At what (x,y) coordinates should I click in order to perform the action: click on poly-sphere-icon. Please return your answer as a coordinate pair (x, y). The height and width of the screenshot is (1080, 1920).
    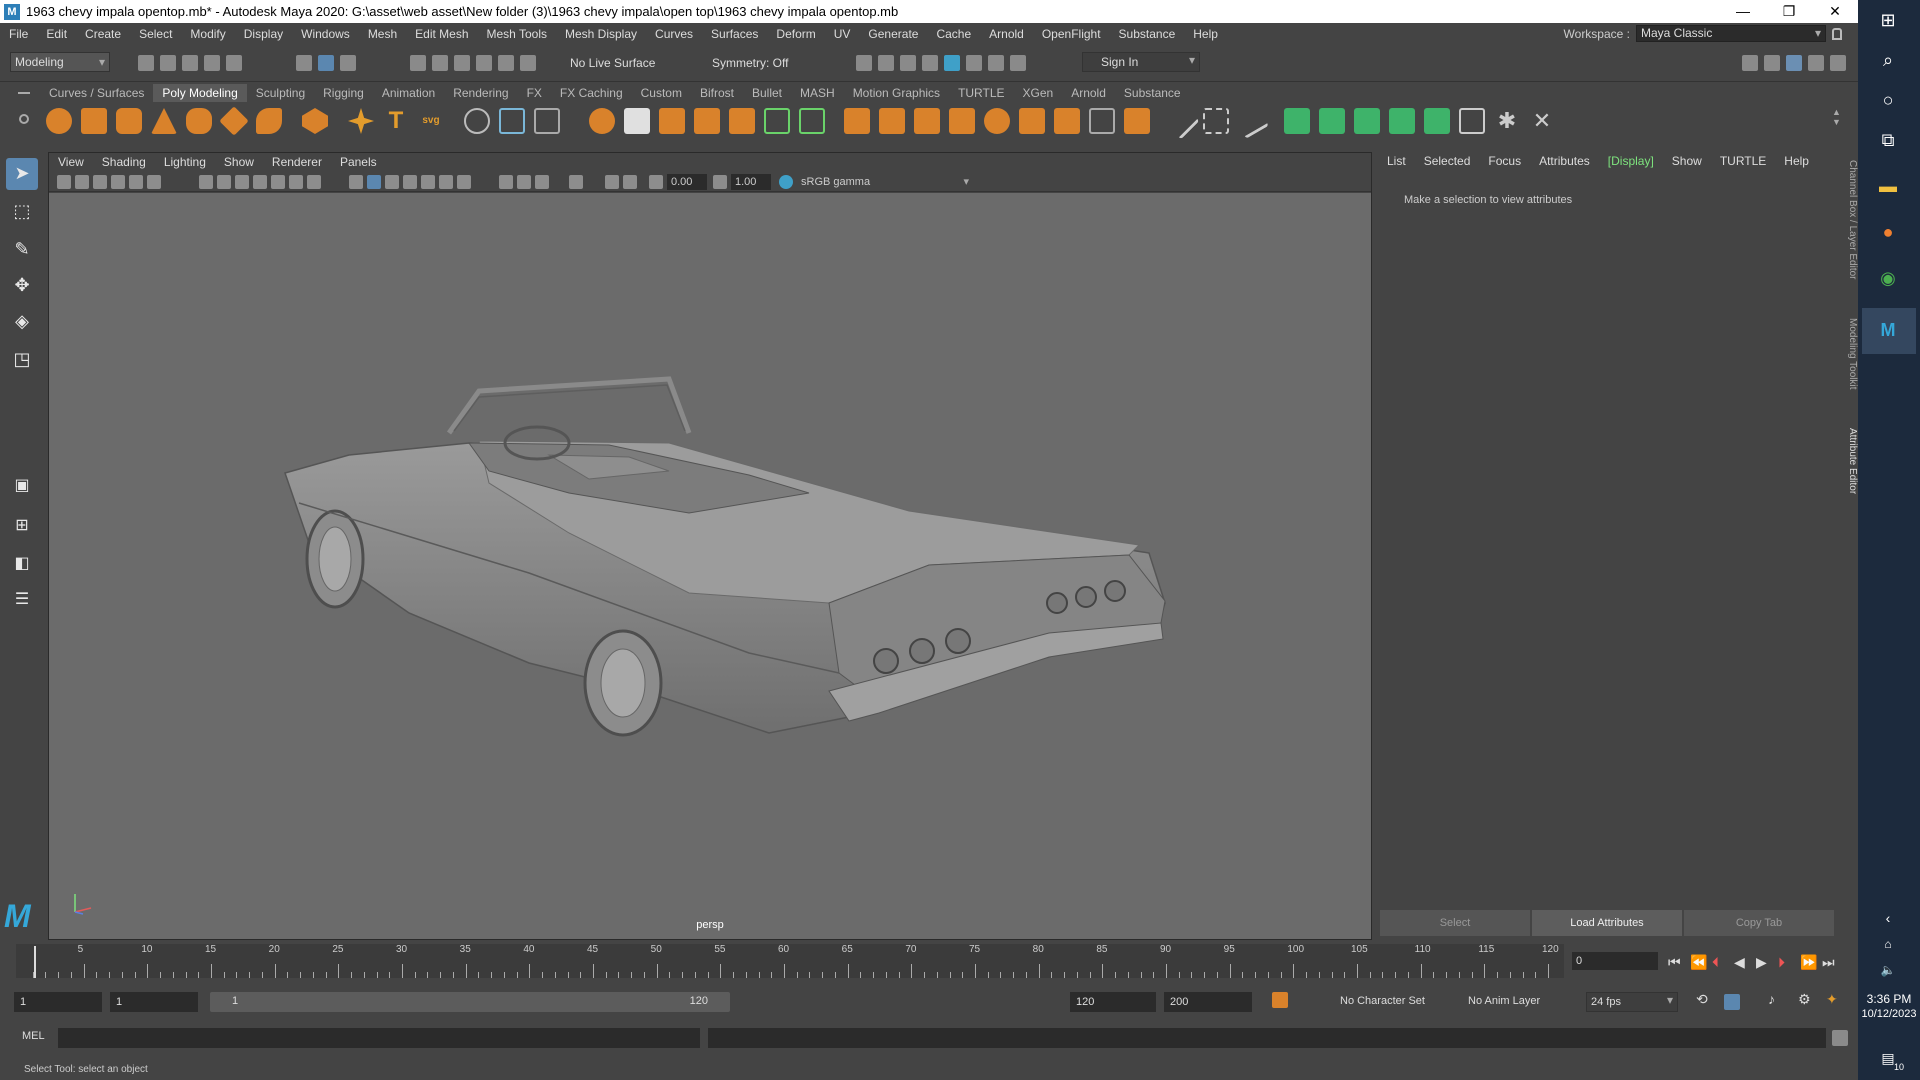
    Looking at the image, I should click on (59, 121).